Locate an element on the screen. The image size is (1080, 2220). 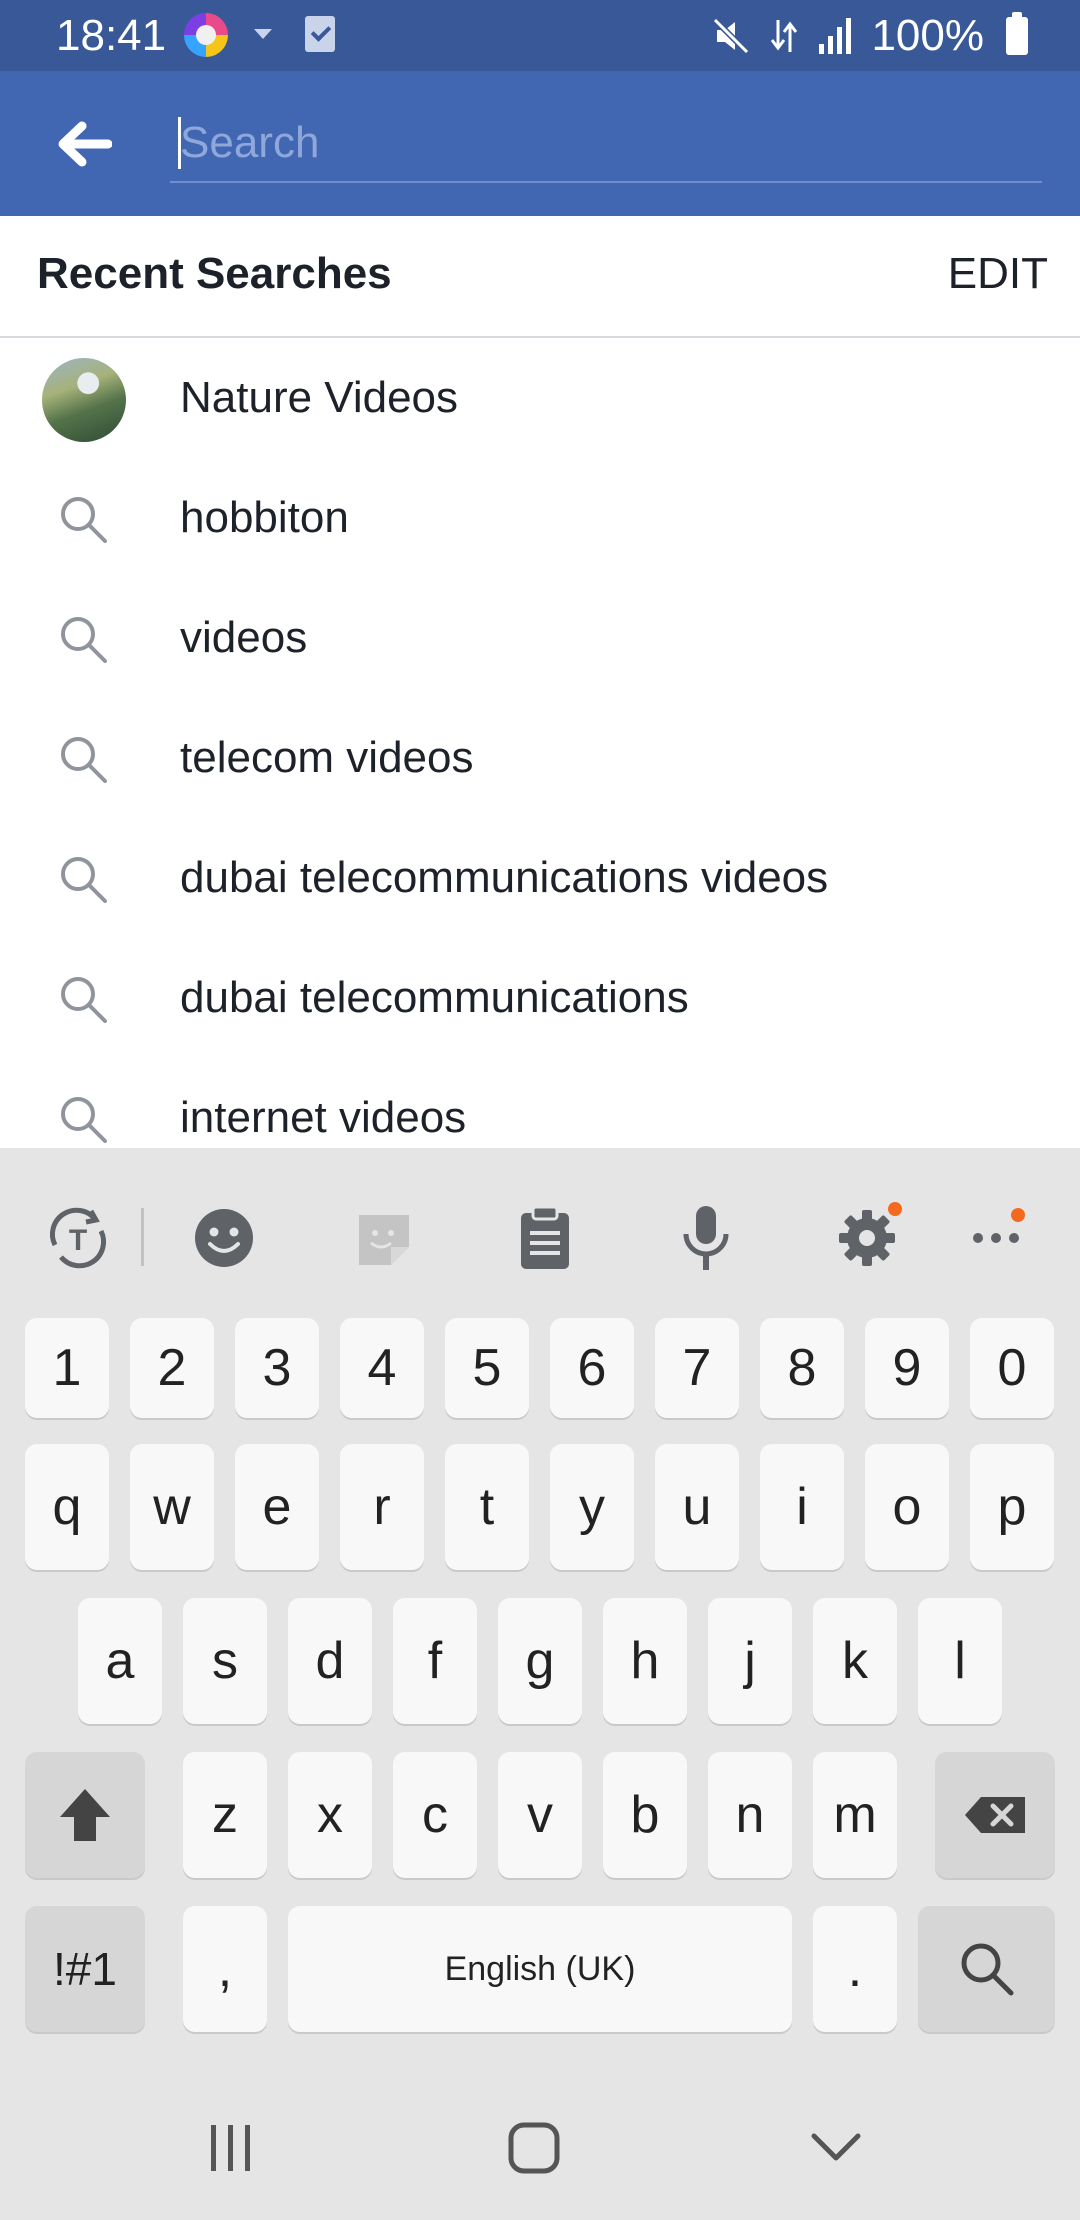
symbols-key: !#1 is located at coordinates (85, 1969).